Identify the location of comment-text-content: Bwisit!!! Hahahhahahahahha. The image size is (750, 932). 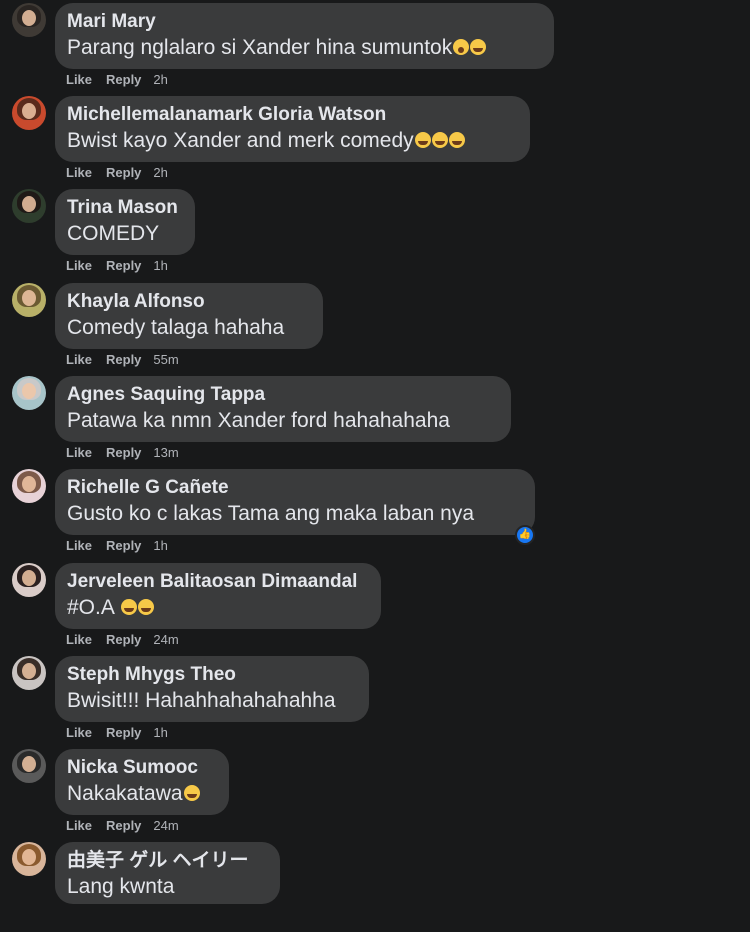
(201, 700).